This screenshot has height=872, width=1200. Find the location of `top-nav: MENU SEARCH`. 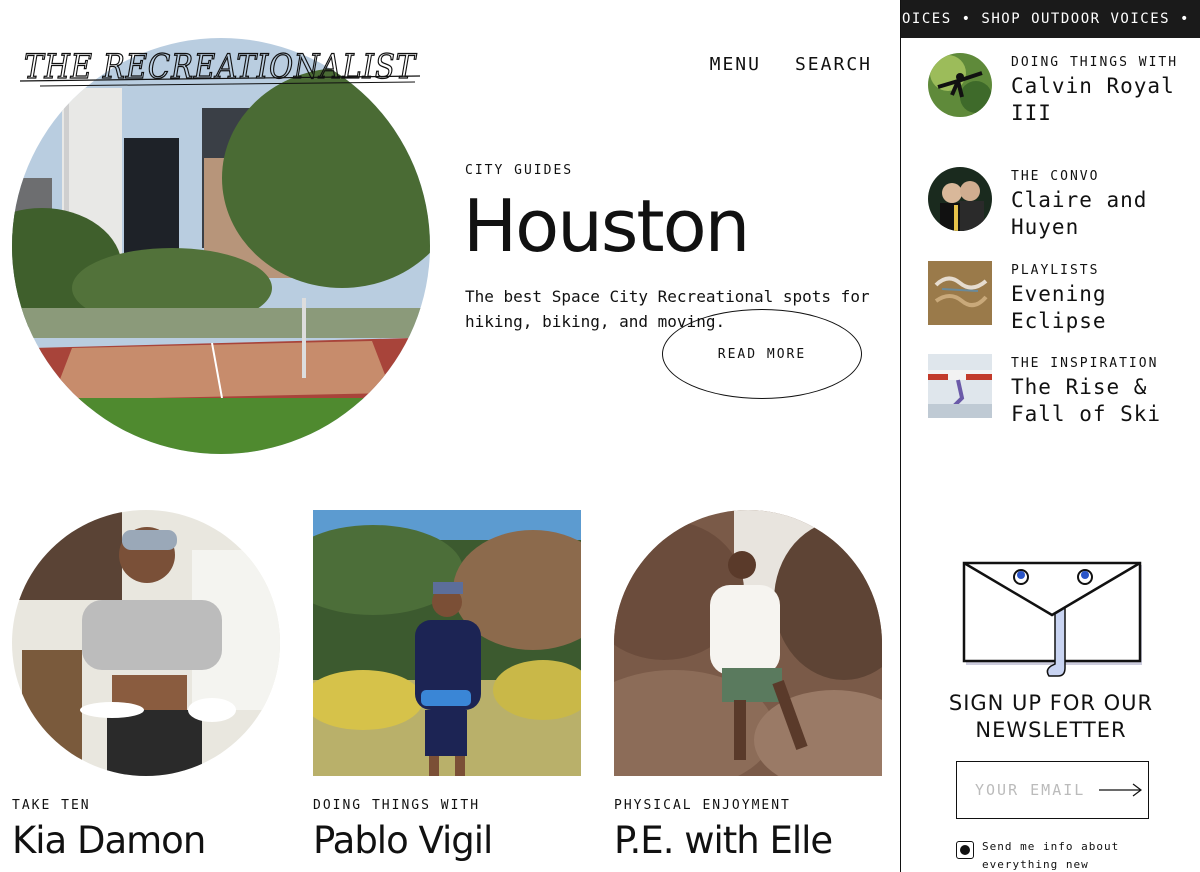

top-nav: MENU SEARCH is located at coordinates (791, 64).